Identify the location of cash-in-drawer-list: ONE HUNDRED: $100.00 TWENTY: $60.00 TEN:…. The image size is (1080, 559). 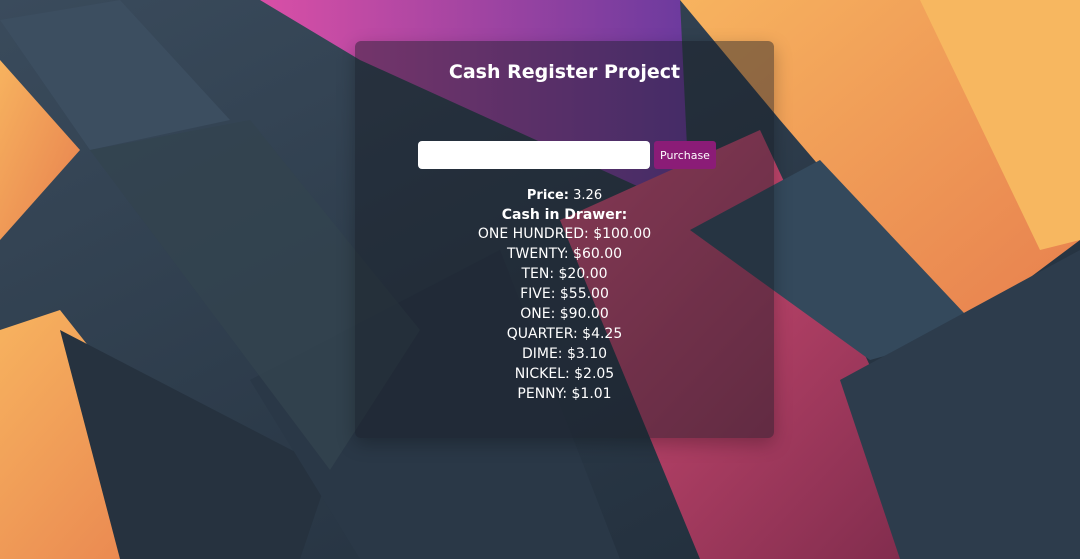
(564, 314).